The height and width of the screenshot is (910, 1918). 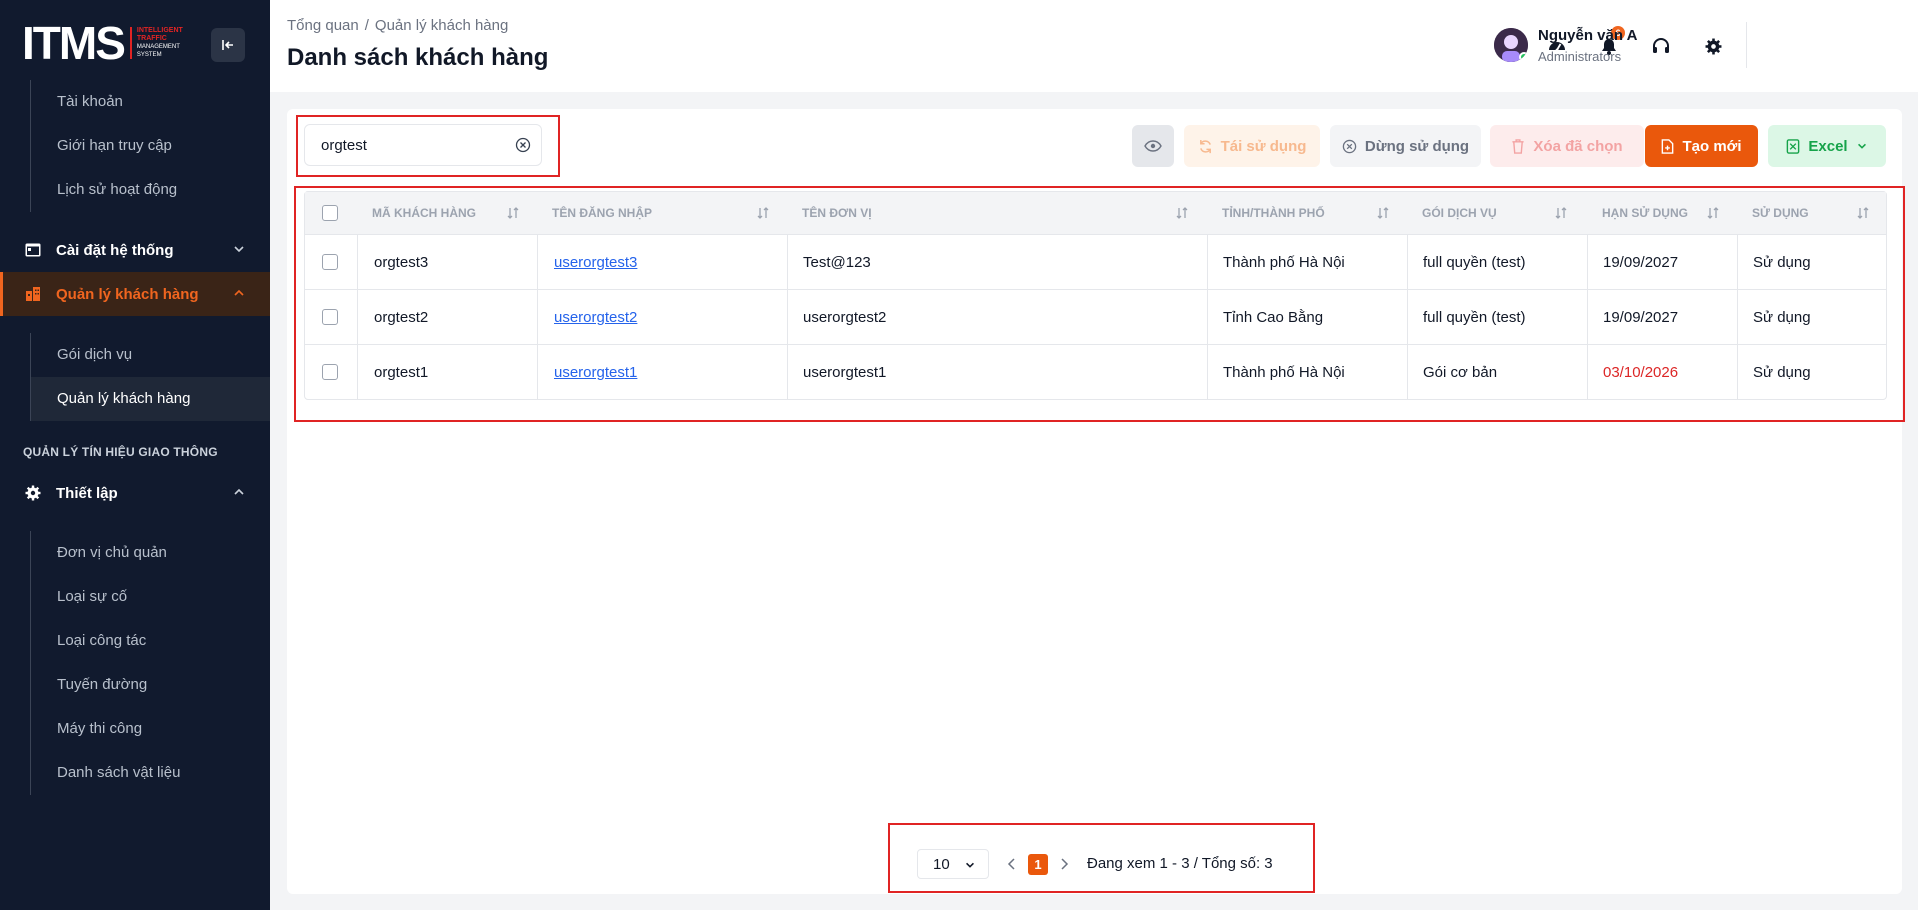 What do you see at coordinates (1273, 213) in the screenshot?
I see `column-header-province: TỈNH/THÀNH PHỐ` at bounding box center [1273, 213].